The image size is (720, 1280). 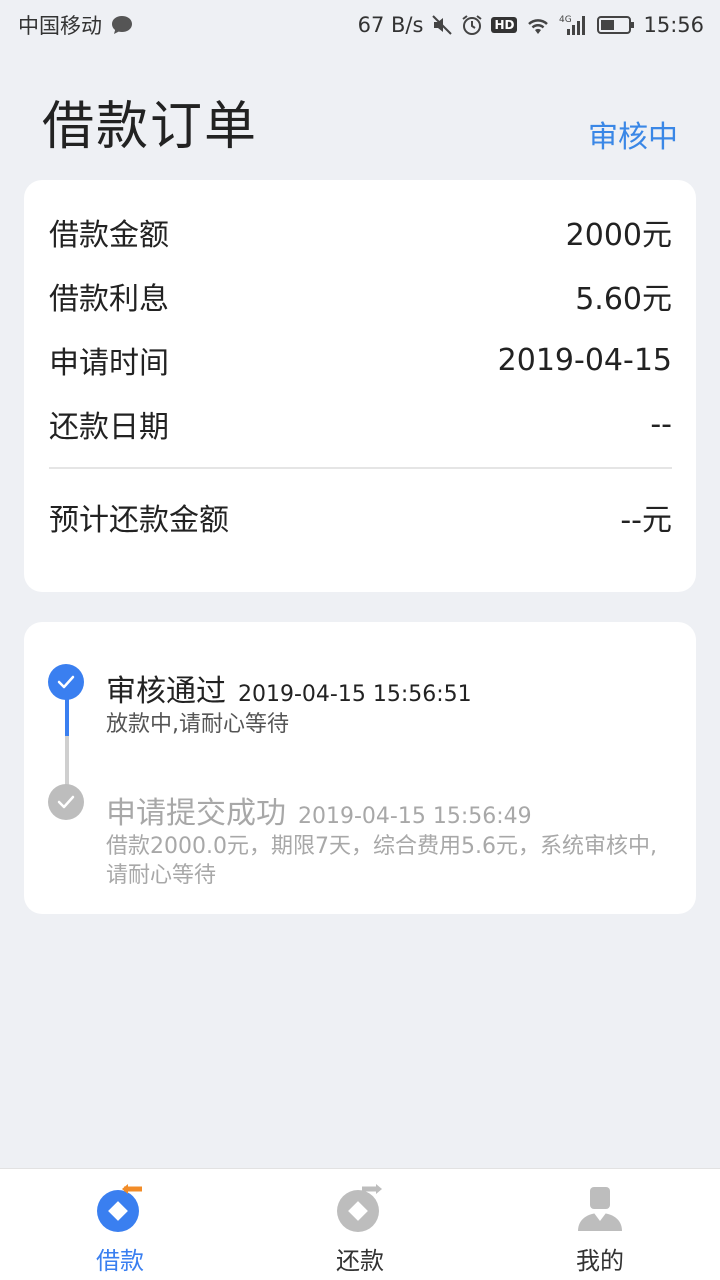 I want to click on user-icon, so click(x=600, y=1210).